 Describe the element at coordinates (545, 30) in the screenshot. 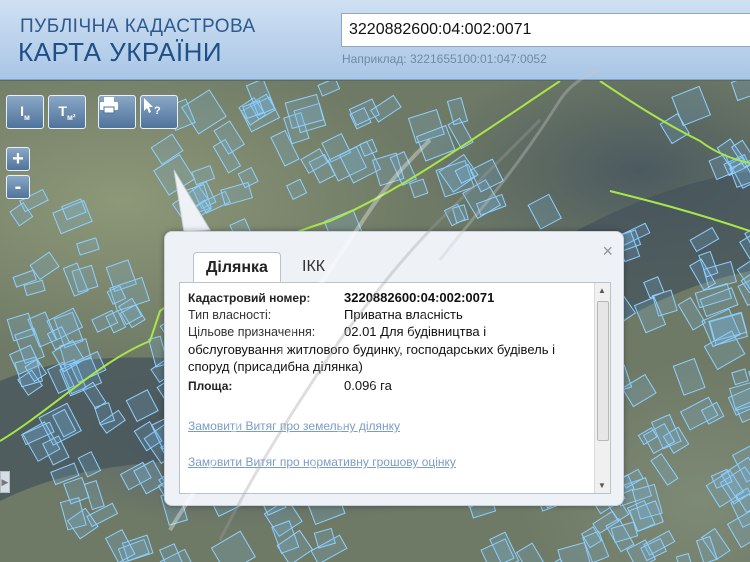

I see `cadastral-search-input` at that location.